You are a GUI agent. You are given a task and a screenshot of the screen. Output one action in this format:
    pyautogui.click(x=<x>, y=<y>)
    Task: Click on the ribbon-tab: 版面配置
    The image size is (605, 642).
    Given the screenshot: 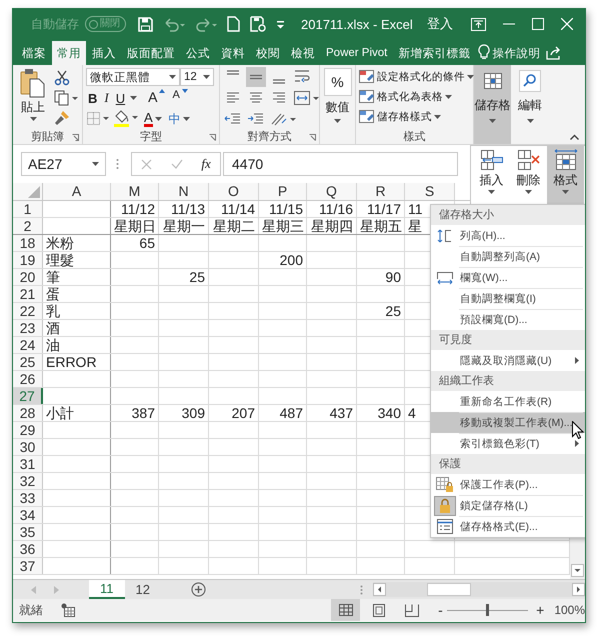 What is the action you would take?
    pyautogui.click(x=151, y=53)
    